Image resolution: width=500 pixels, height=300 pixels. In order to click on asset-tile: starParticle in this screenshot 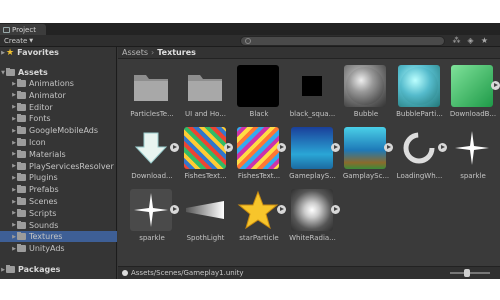, I will do `click(259, 218)`.